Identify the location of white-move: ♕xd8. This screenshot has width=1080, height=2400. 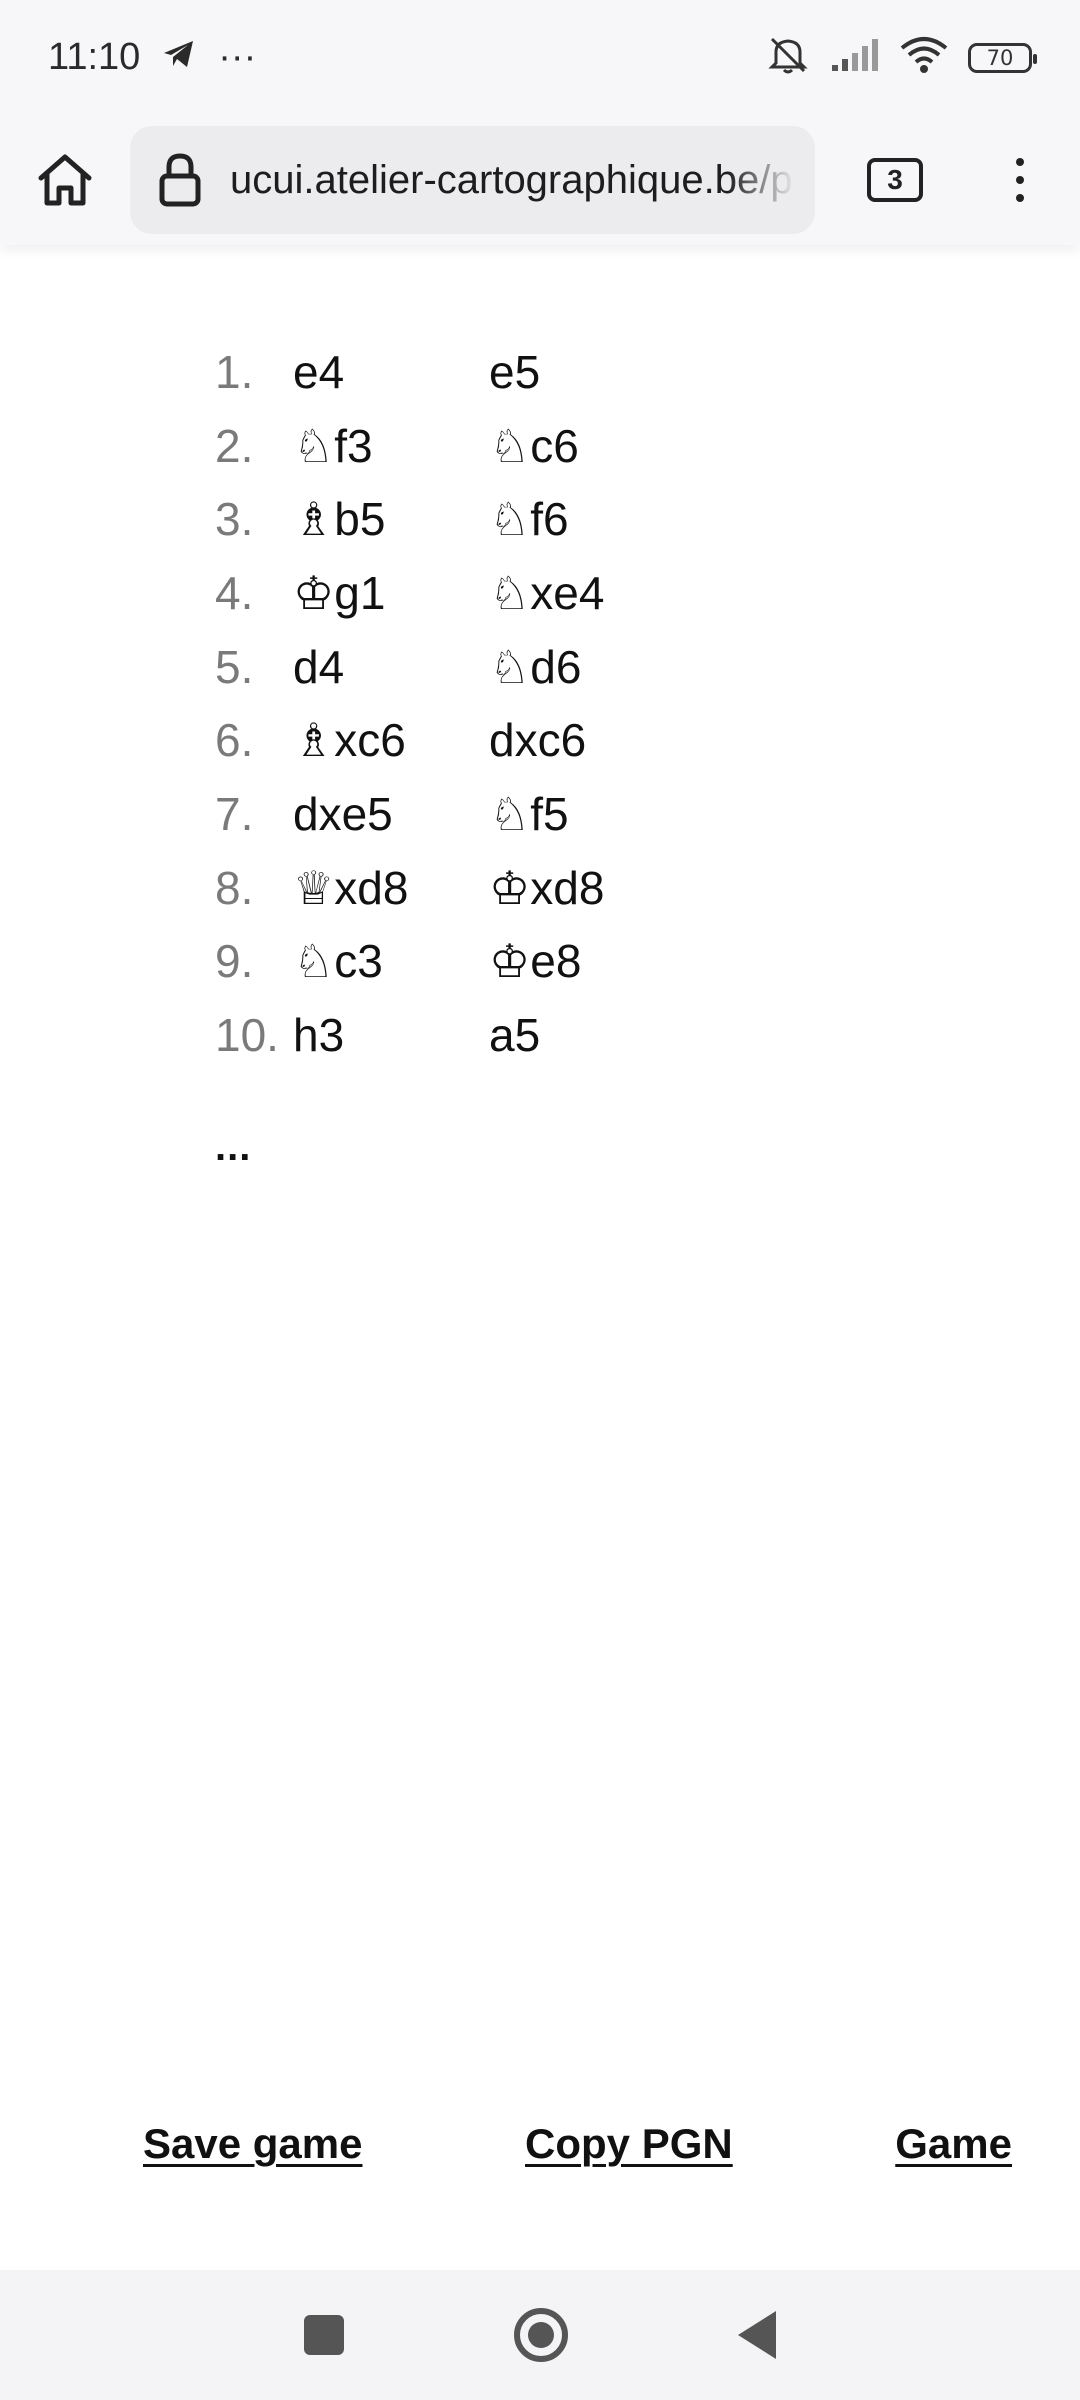
(351, 887).